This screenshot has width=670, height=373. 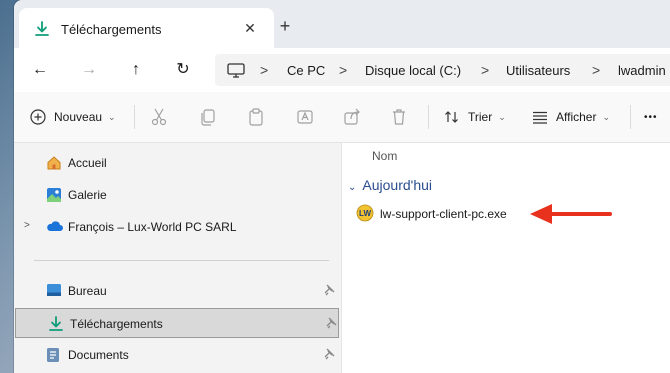 I want to click on command-bar: Nouveau ⌄ Trier ⌄ Afficher ⌄ •••, so click(x=342, y=117).